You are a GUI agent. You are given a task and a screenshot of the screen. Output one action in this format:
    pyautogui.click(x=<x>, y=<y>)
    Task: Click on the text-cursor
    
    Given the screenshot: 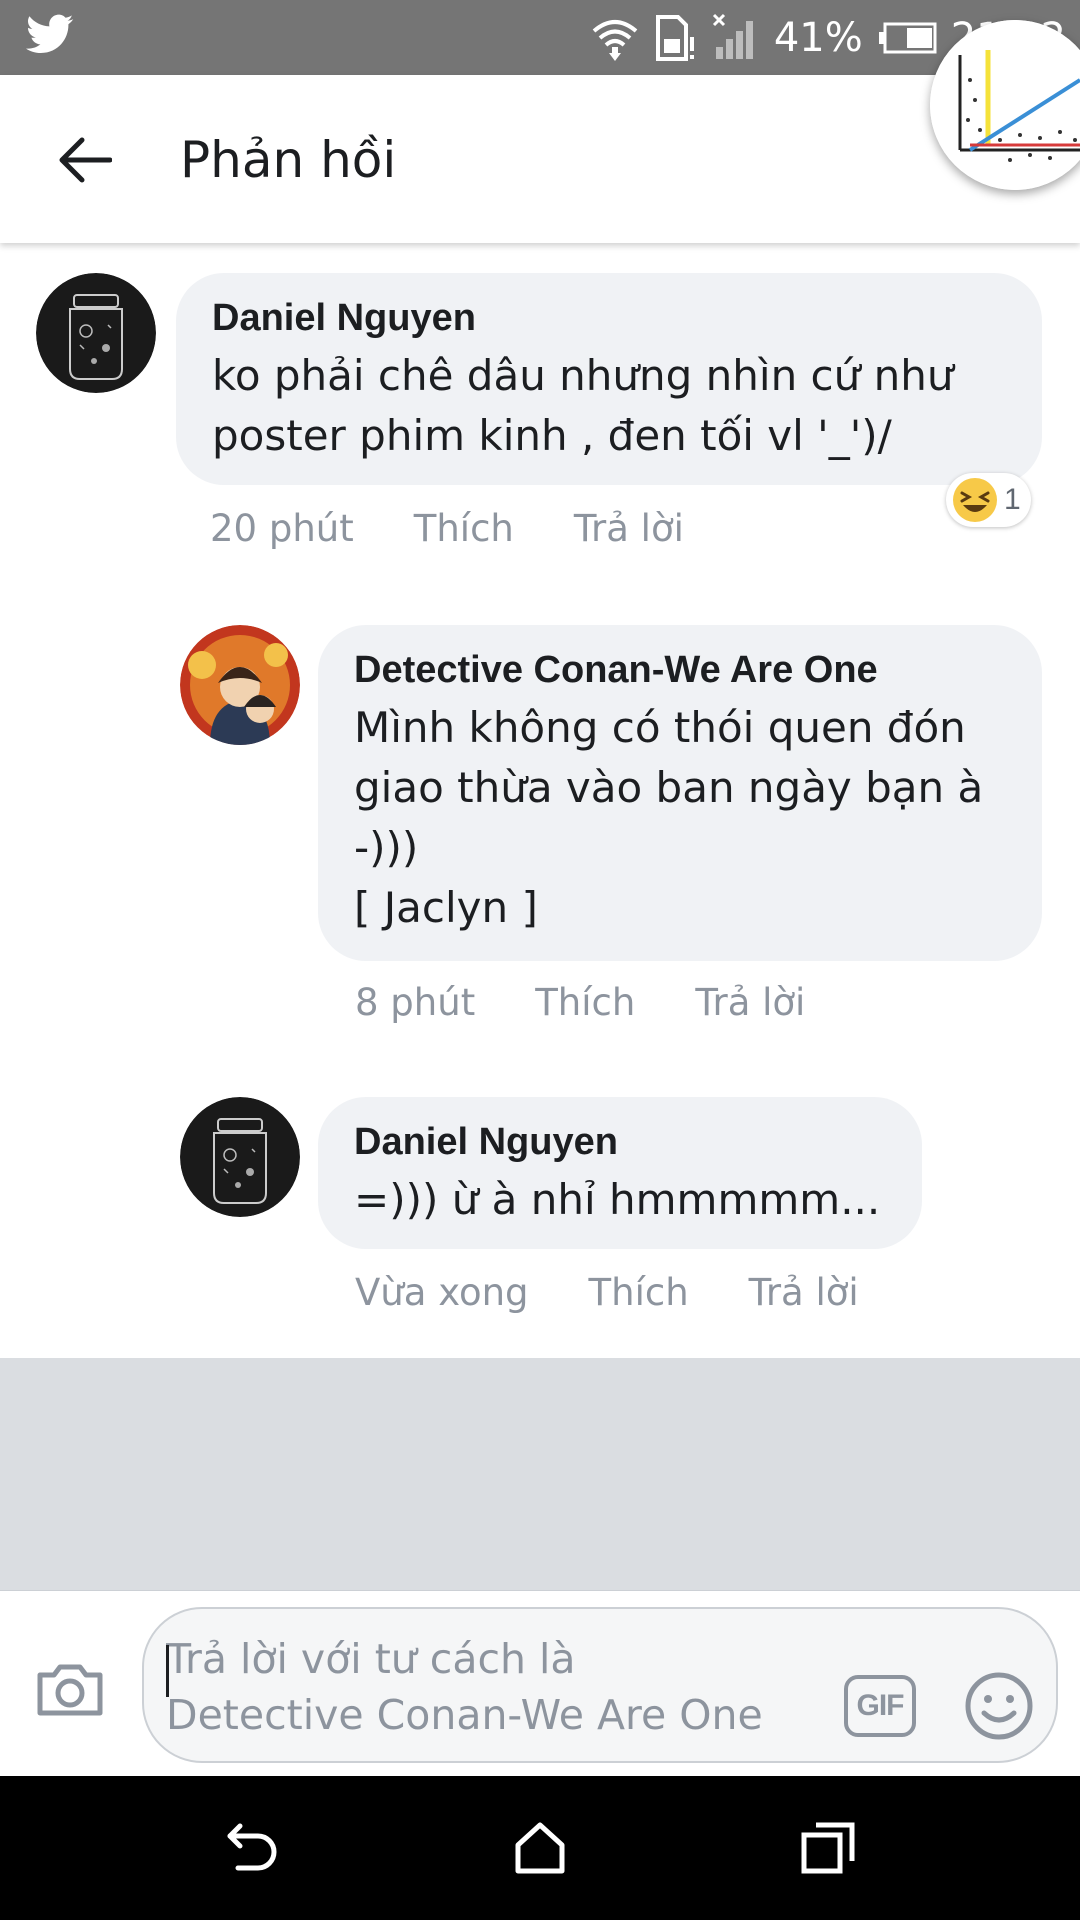 What is the action you would take?
    pyautogui.click(x=167, y=1671)
    